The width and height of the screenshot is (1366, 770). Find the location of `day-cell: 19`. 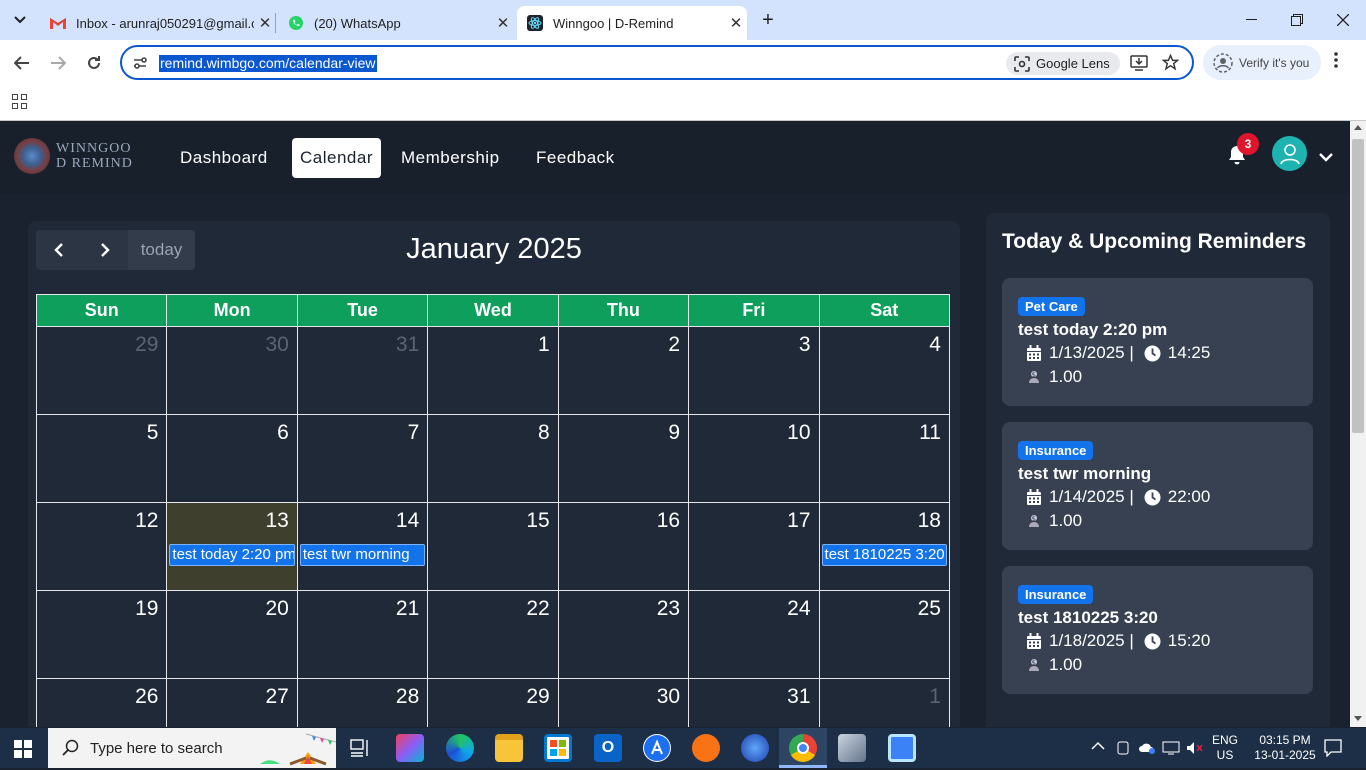

day-cell: 19 is located at coordinates (102, 635).